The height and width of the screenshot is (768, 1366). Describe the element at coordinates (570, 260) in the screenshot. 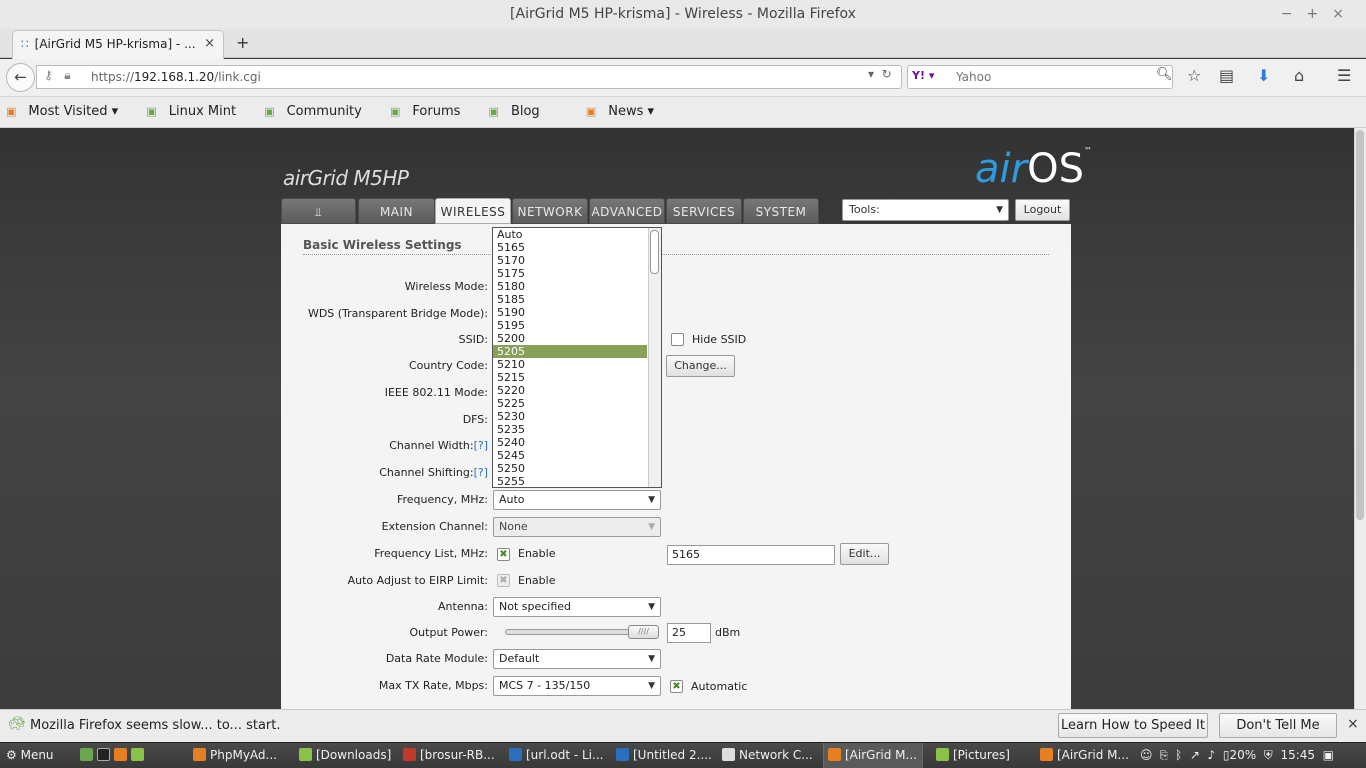

I see `frequency-option: 5170` at that location.